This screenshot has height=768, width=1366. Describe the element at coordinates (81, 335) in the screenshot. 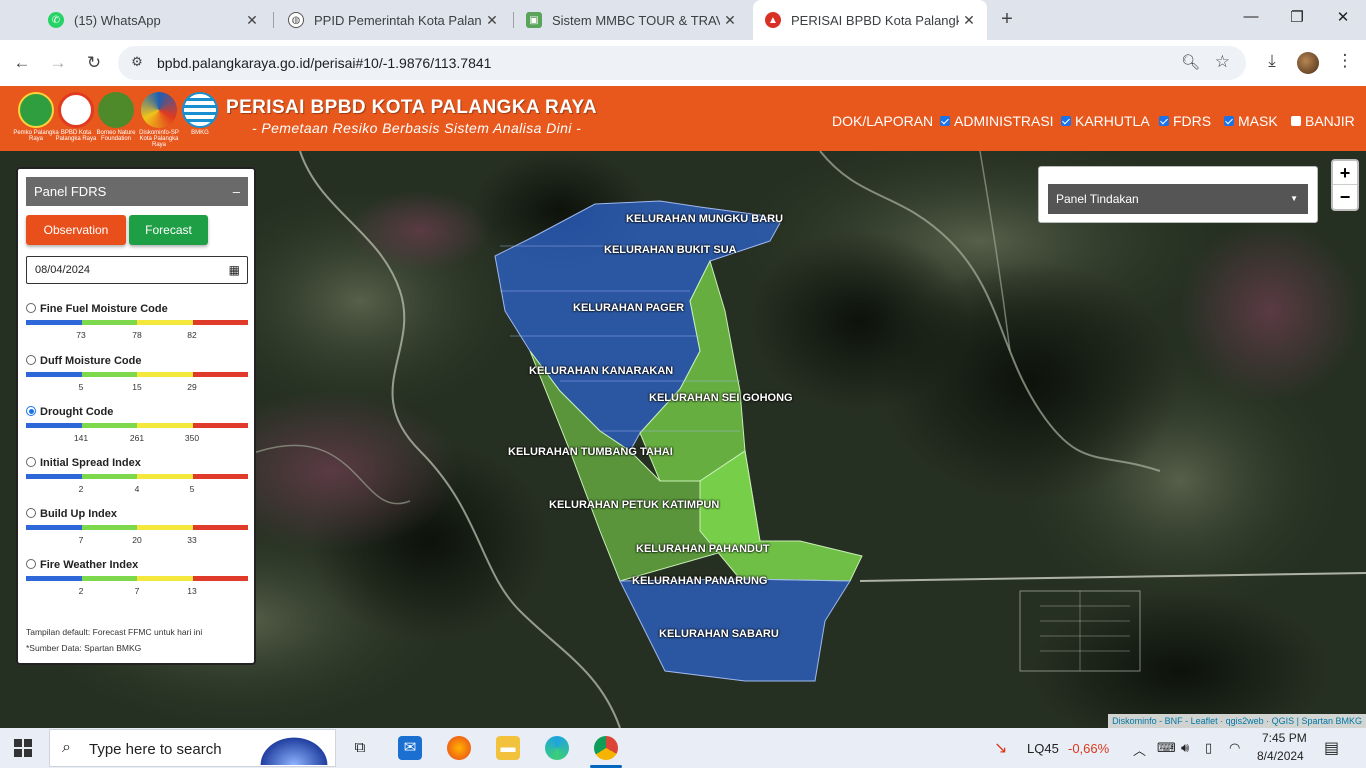

I see `scale-tick: 73` at that location.